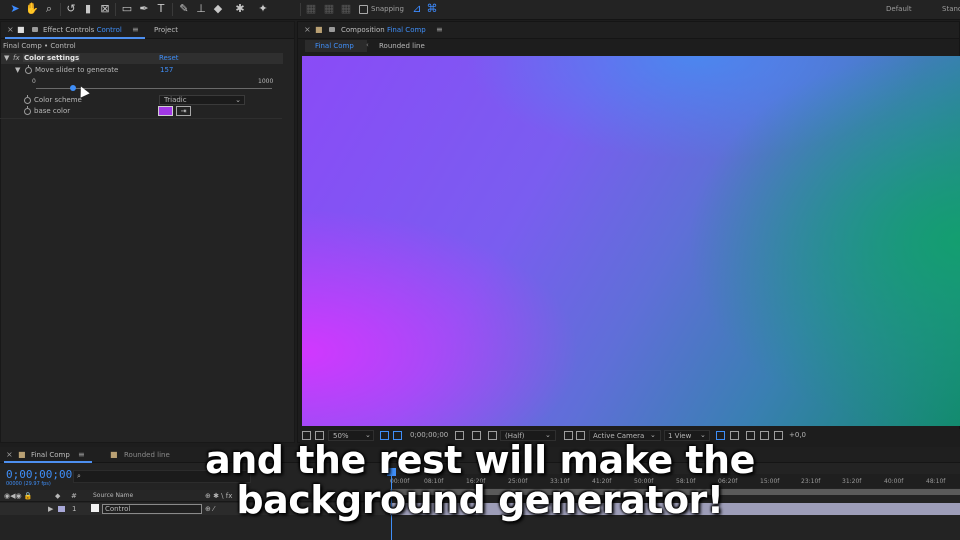 The image size is (960, 540). Describe the element at coordinates (240, 9) in the screenshot. I see `roto-brush-tool-icon: ✱` at that location.